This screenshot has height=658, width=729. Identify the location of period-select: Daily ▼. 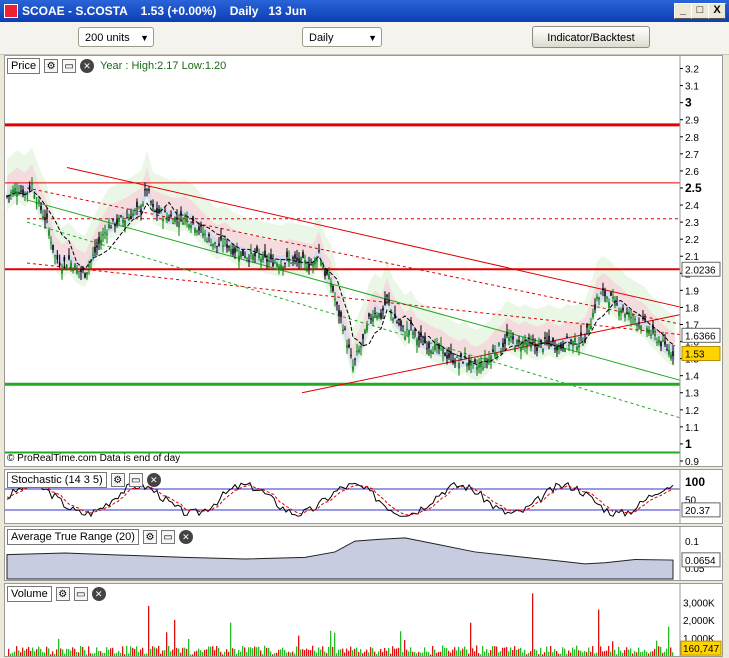
(342, 37).